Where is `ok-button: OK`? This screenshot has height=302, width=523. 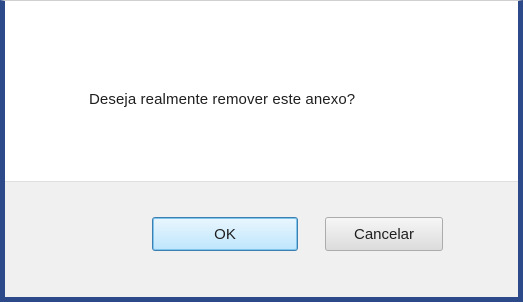 ok-button: OK is located at coordinates (225, 234).